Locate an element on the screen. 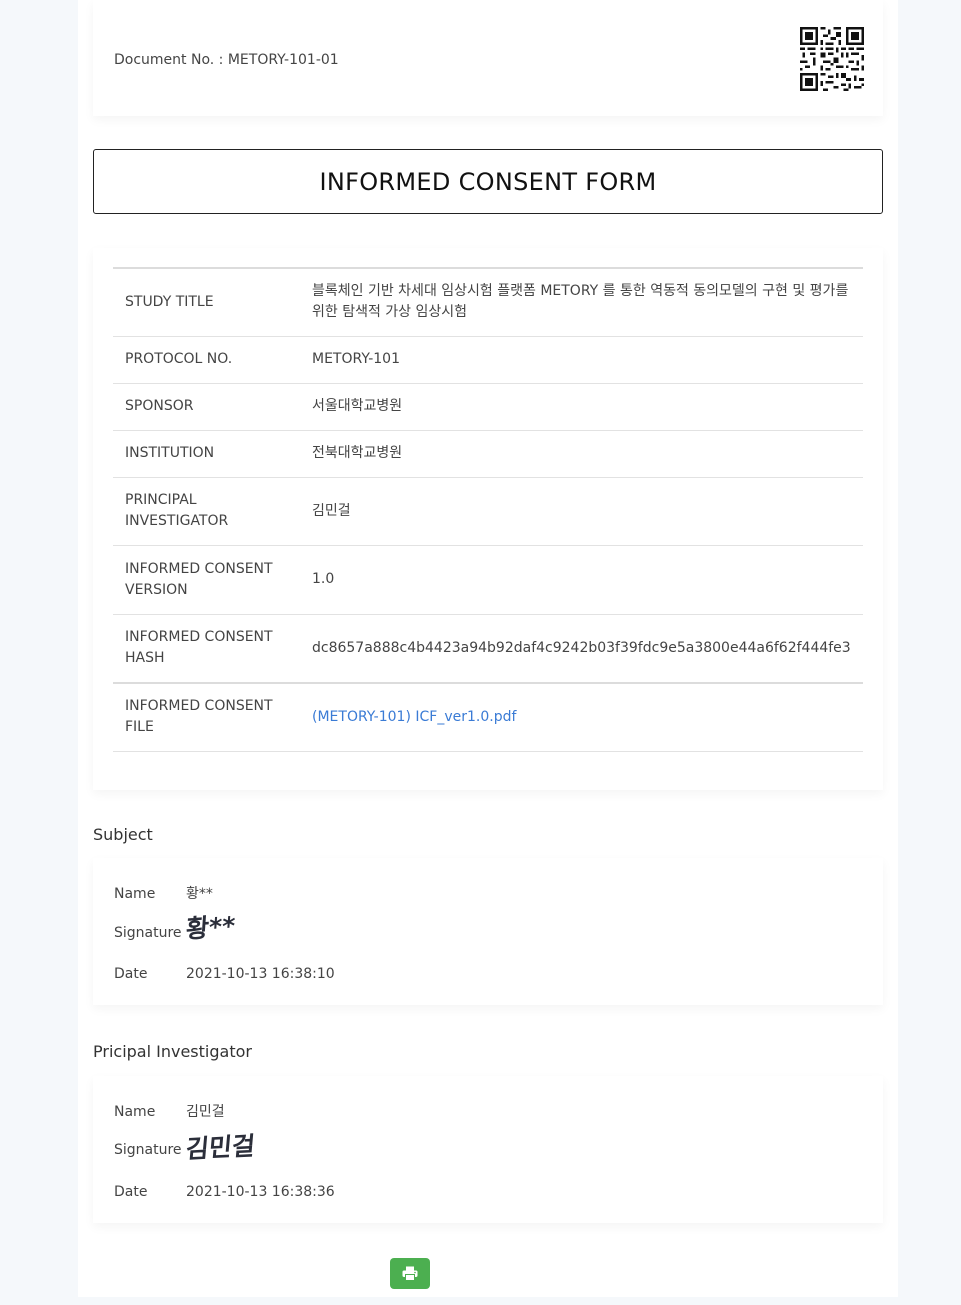 The height and width of the screenshot is (1305, 961). row-value: 1.0 is located at coordinates (581, 580).